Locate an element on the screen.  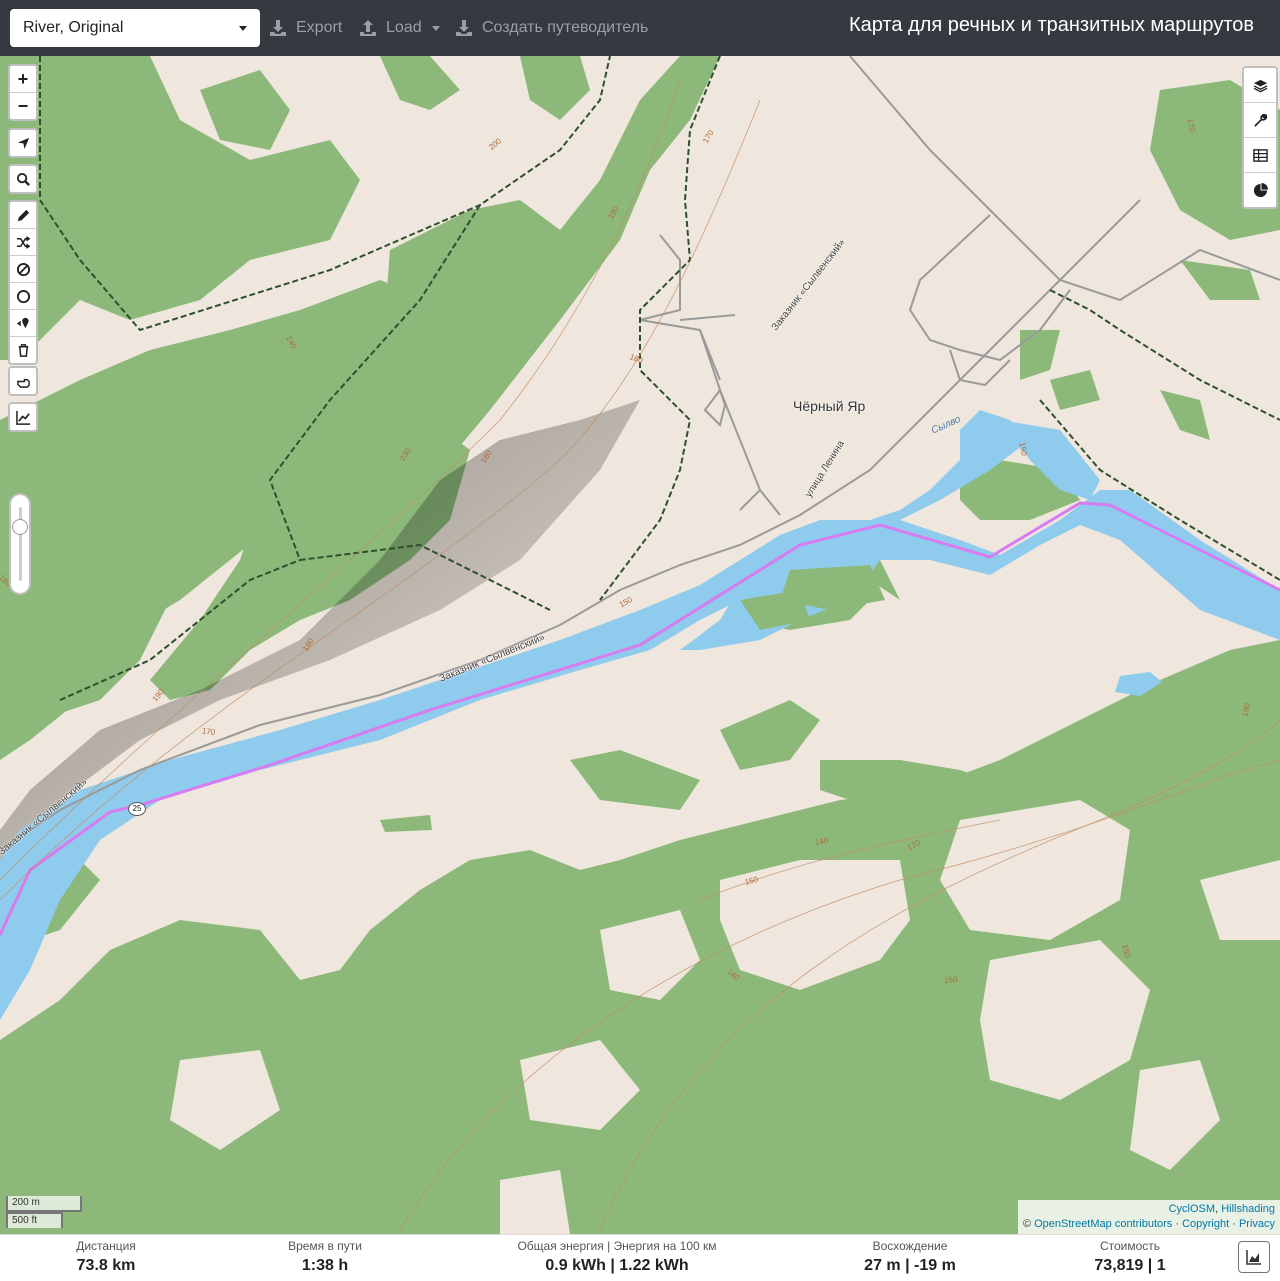
create-guide-label: Создать путеводитель is located at coordinates (565, 27).